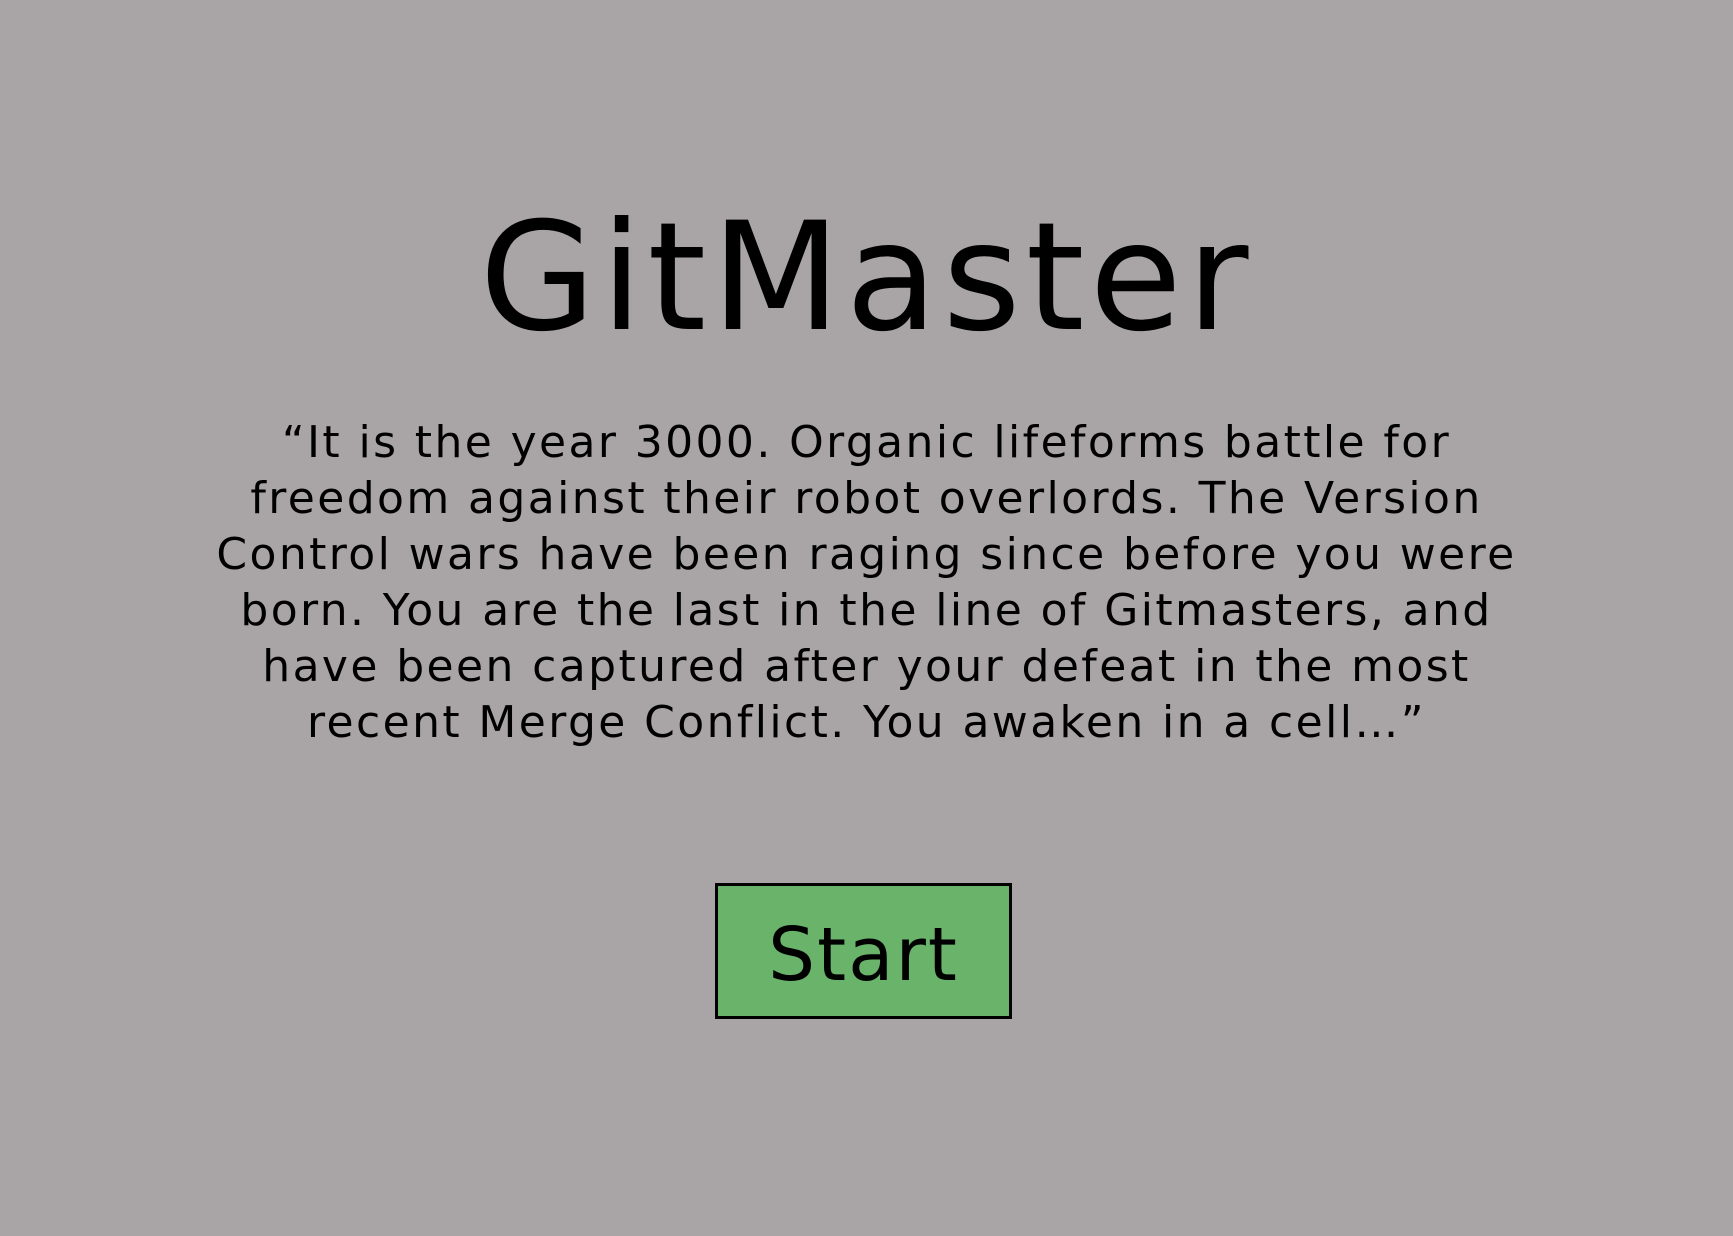 The height and width of the screenshot is (1236, 1733). Describe the element at coordinates (863, 955) in the screenshot. I see `start-button-label: Start` at that location.